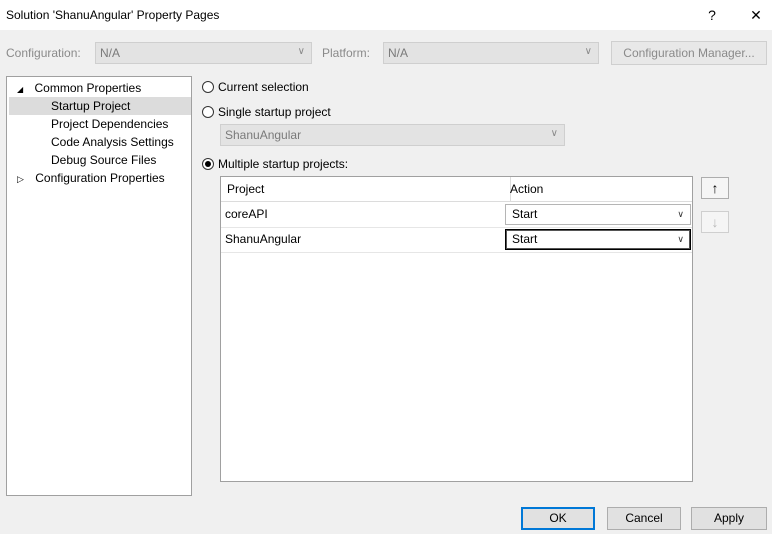 Image resolution: width=772 pixels, height=534 pixels. What do you see at coordinates (274, 112) in the screenshot?
I see `single-startup-label: Single startup project` at bounding box center [274, 112].